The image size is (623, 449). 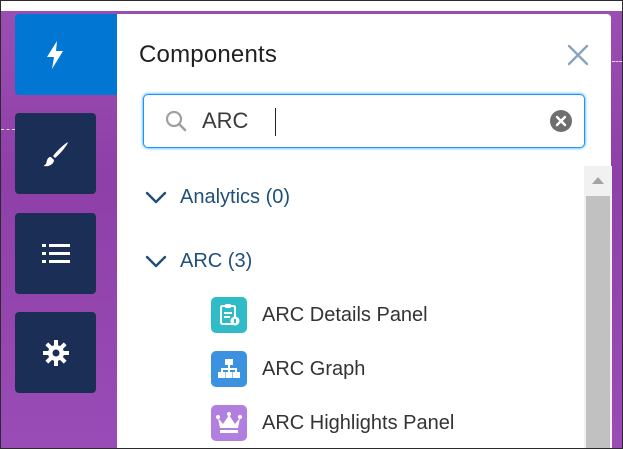 I want to click on gear-icon, so click(x=55, y=352).